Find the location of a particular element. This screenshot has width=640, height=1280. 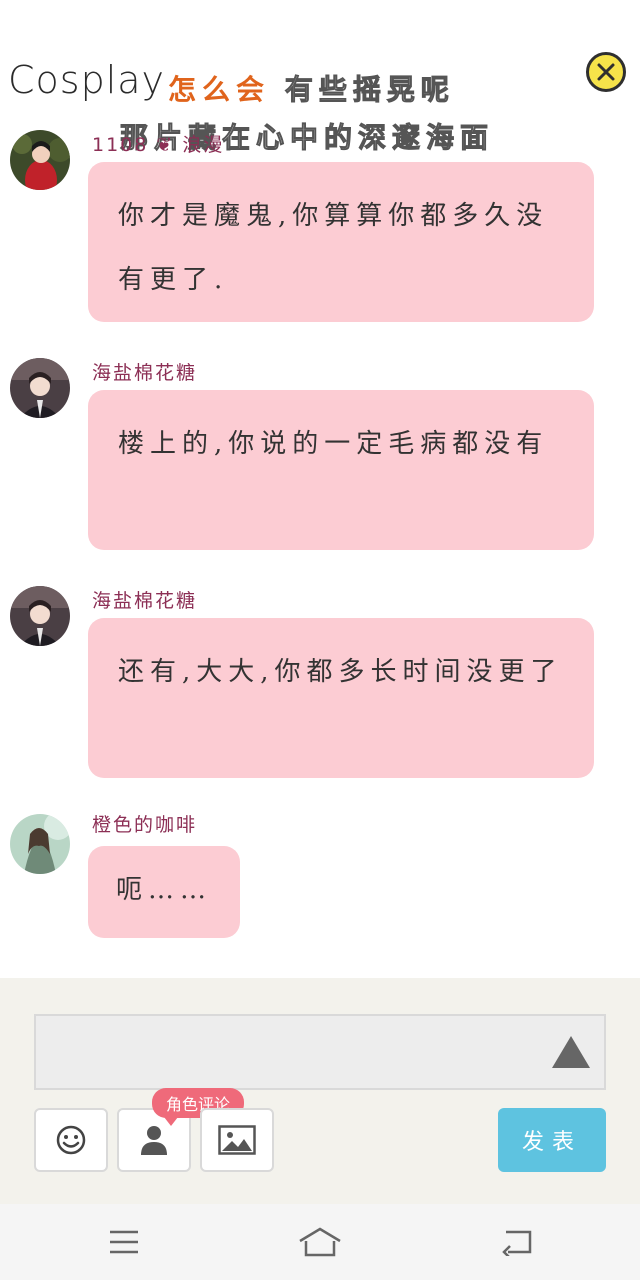

image-button is located at coordinates (237, 1140).